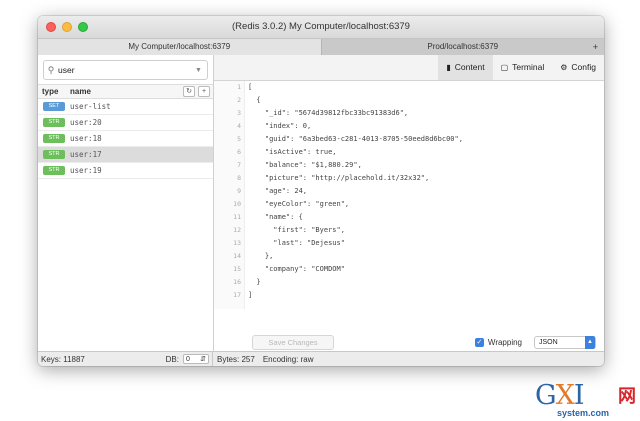  I want to click on list-item: STR user:20, so click(125, 123).